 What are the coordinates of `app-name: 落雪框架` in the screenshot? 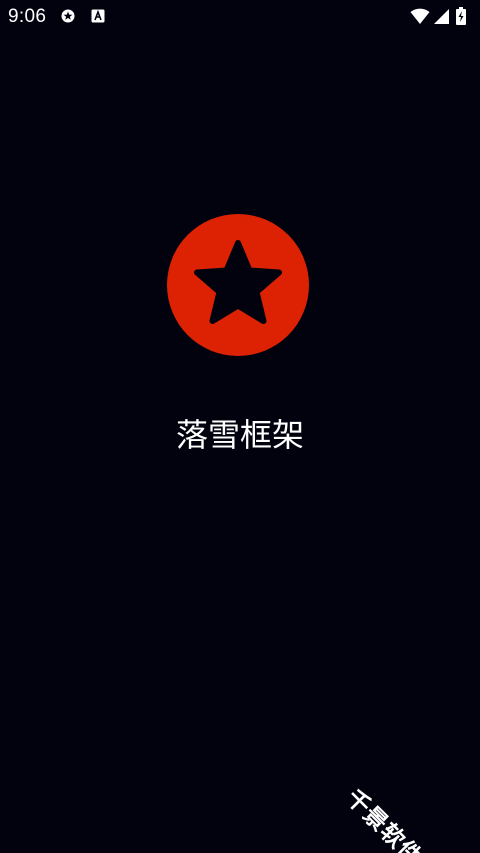 It's located at (239, 435).